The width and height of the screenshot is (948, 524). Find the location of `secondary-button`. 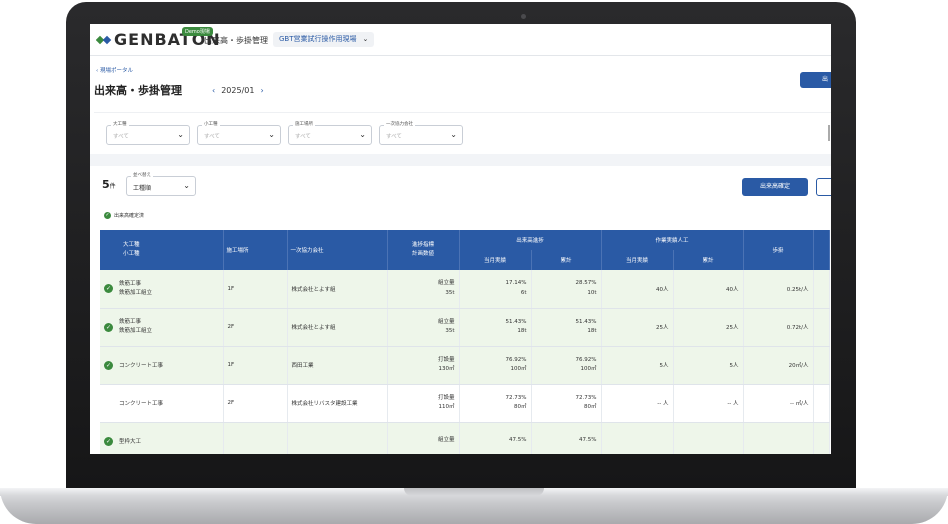

secondary-button is located at coordinates (823, 187).